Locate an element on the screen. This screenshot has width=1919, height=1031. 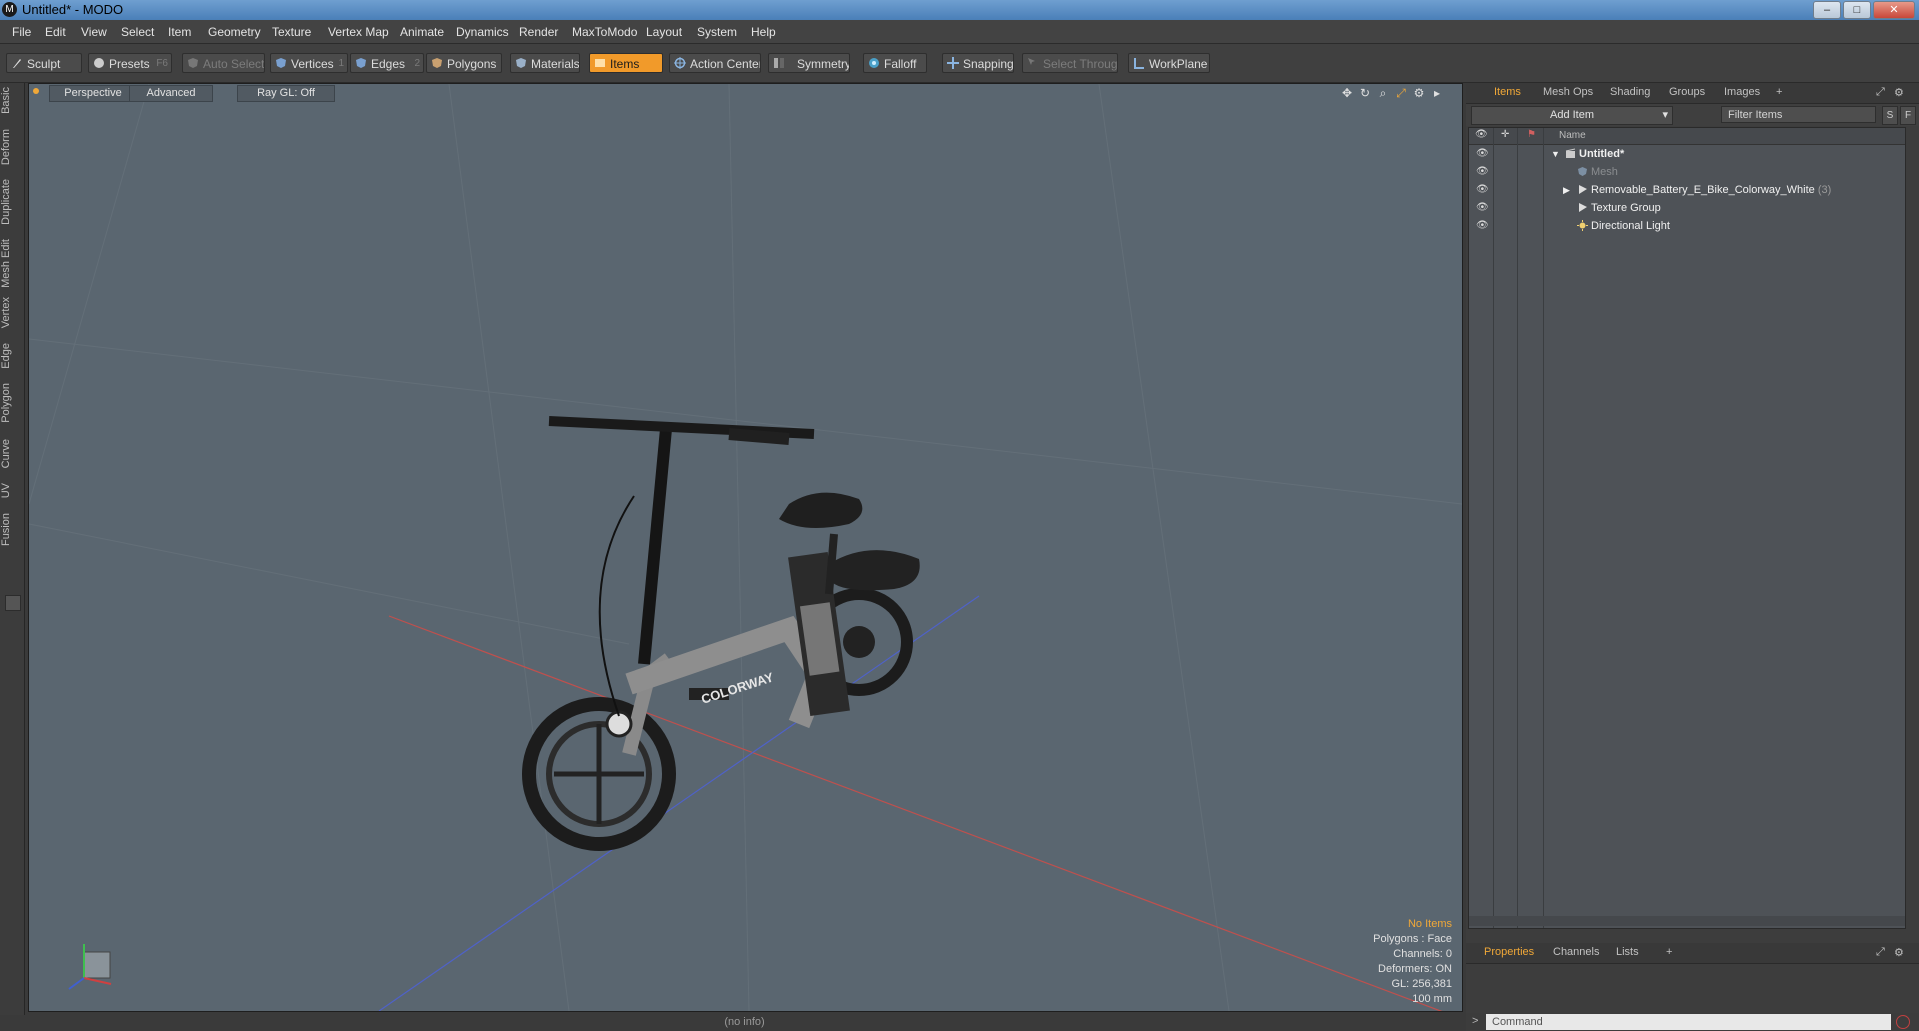
auto-select-button: Auto Select is located at coordinates (223, 63).